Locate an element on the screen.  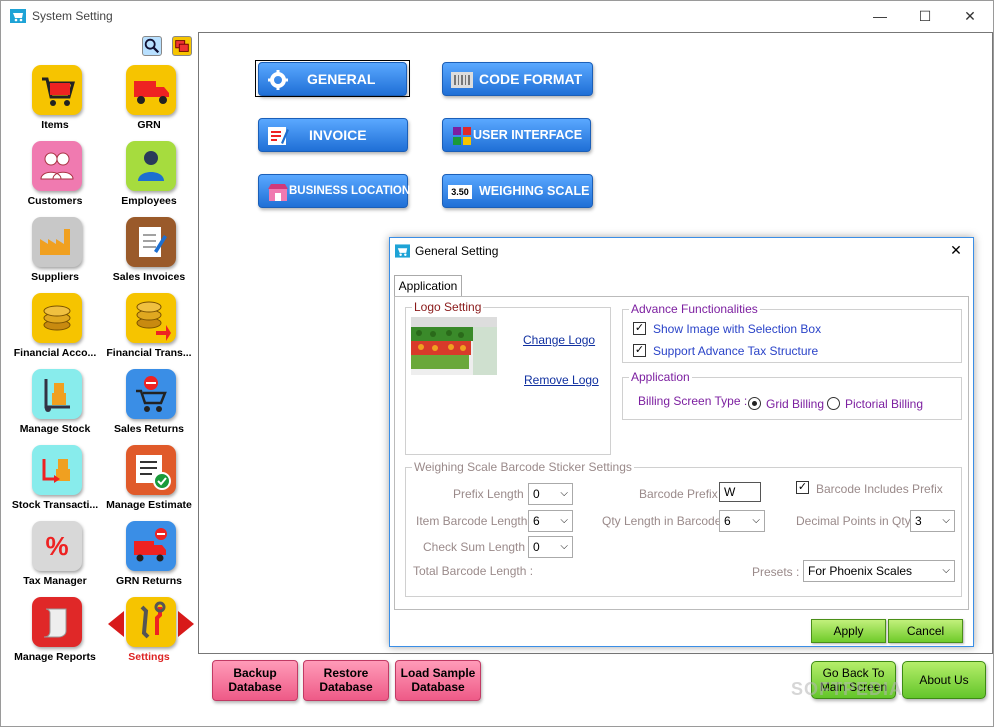
code-format-button: CODE FORMAT is located at coordinates (517, 79).